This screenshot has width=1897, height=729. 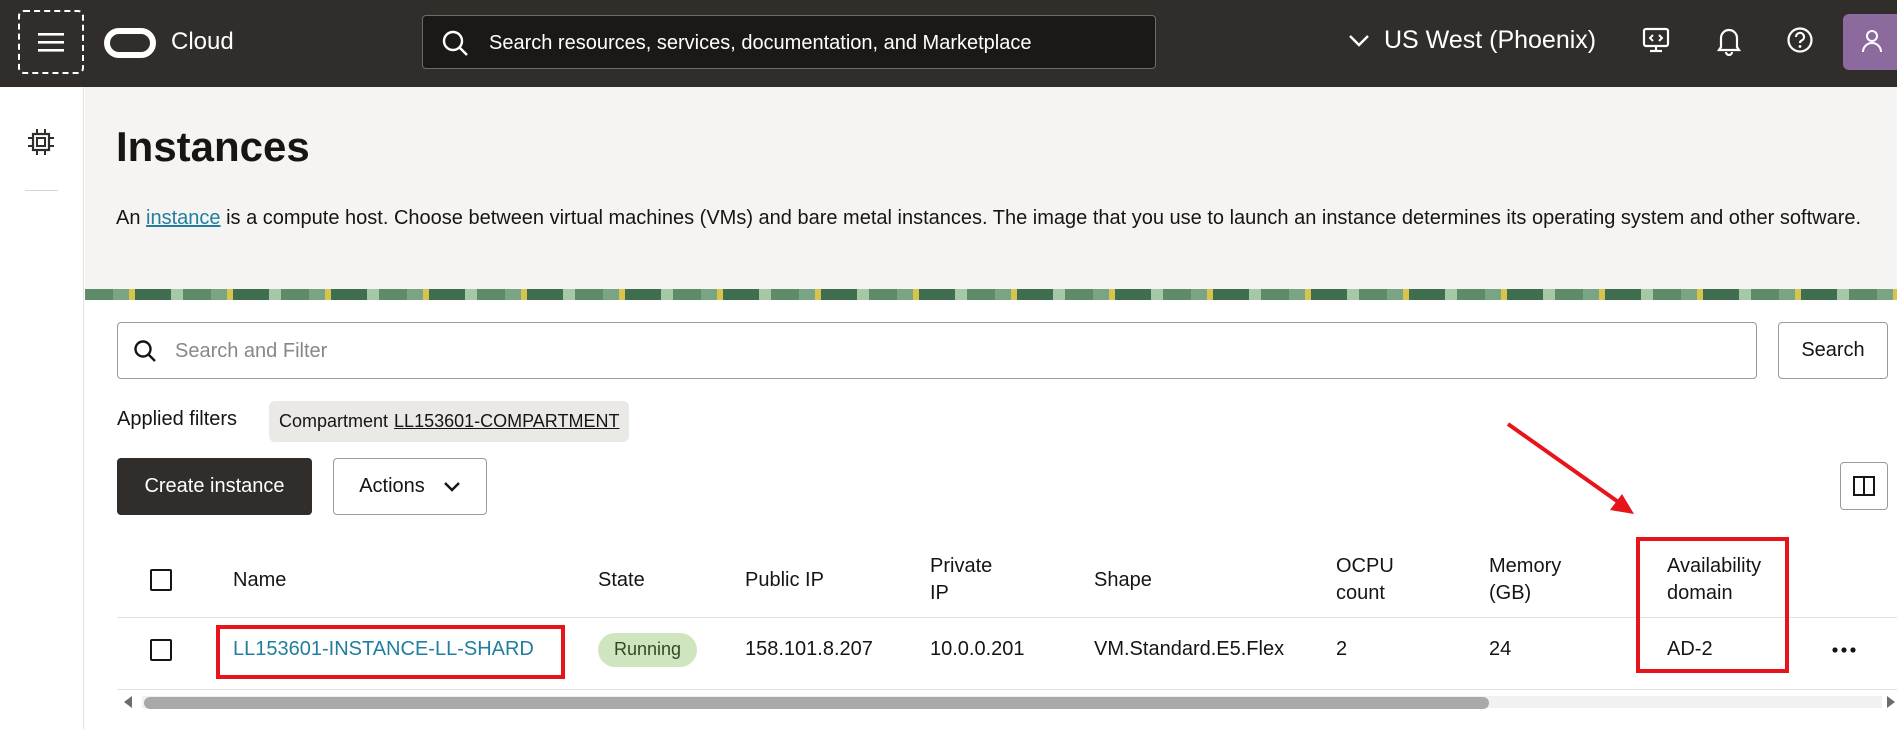 I want to click on oracle-logo, so click(x=130, y=43).